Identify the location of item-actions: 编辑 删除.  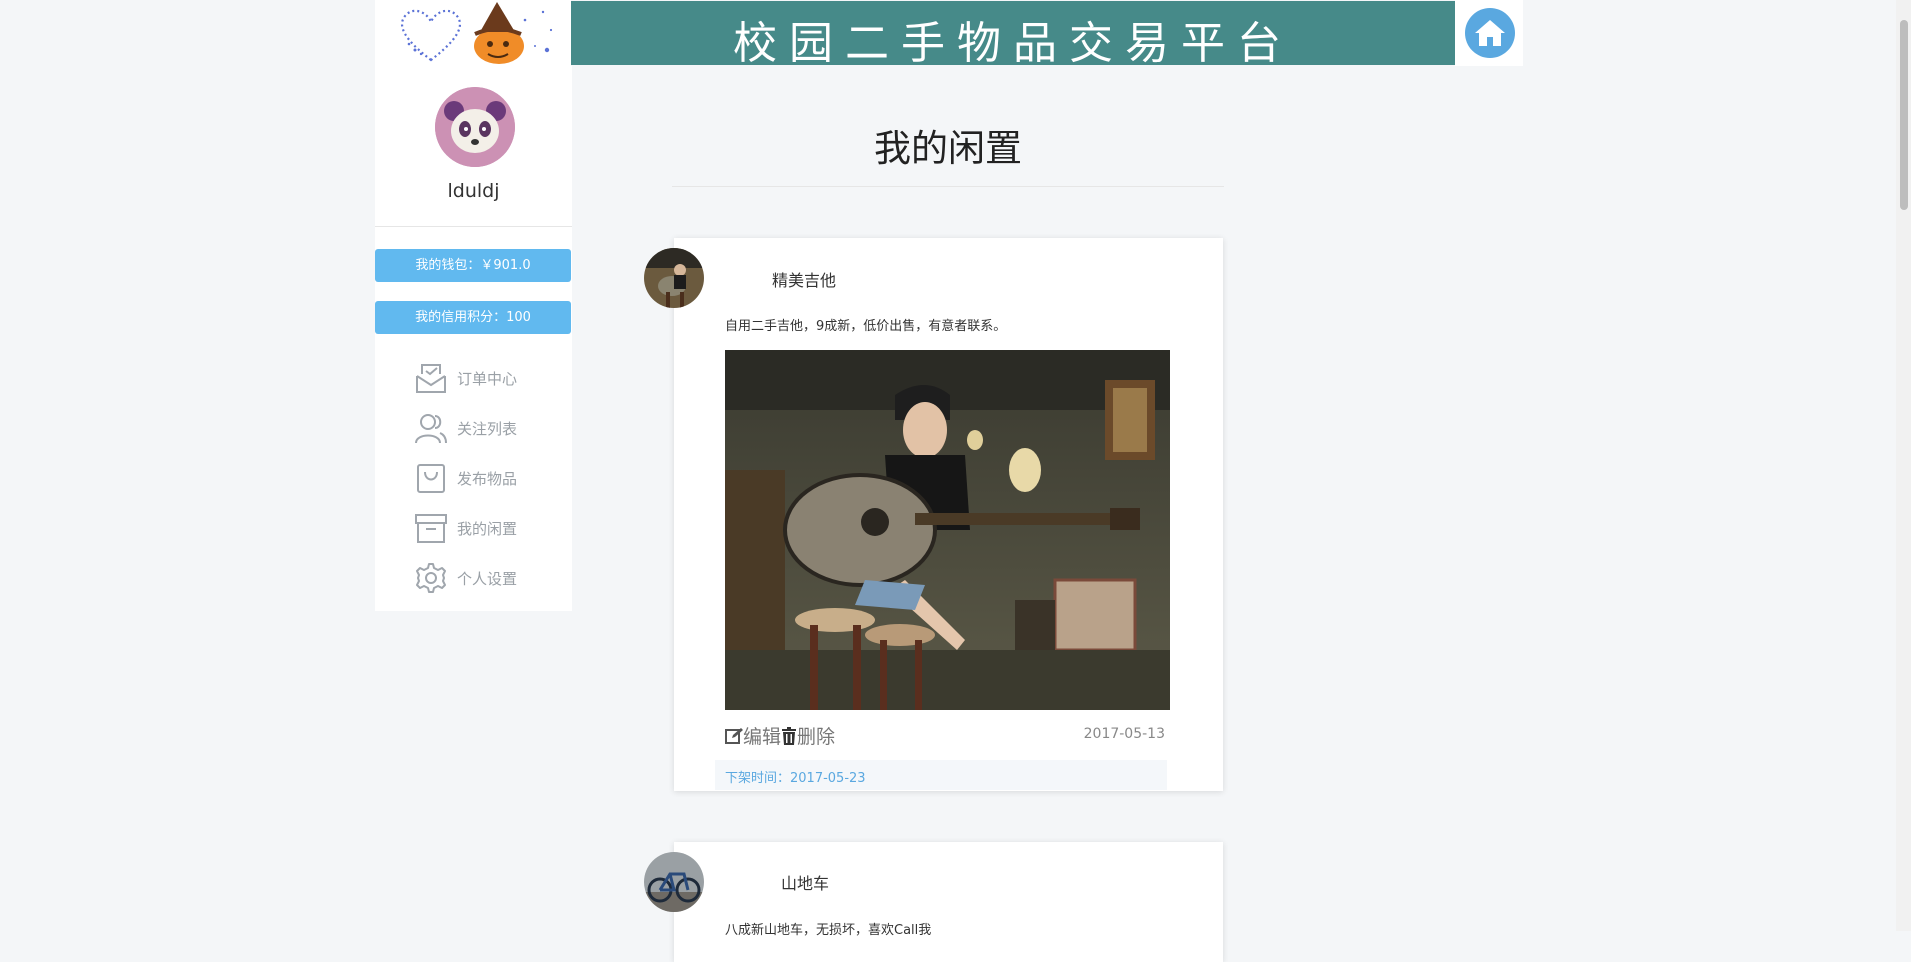
(780, 735).